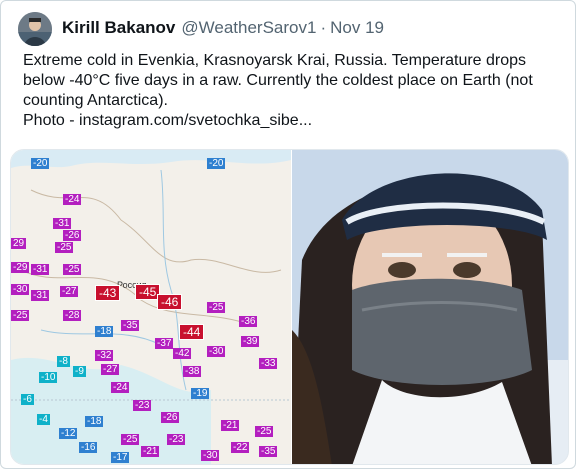 The height and width of the screenshot is (470, 577). I want to click on map-temperature-label: -8, so click(63, 361).